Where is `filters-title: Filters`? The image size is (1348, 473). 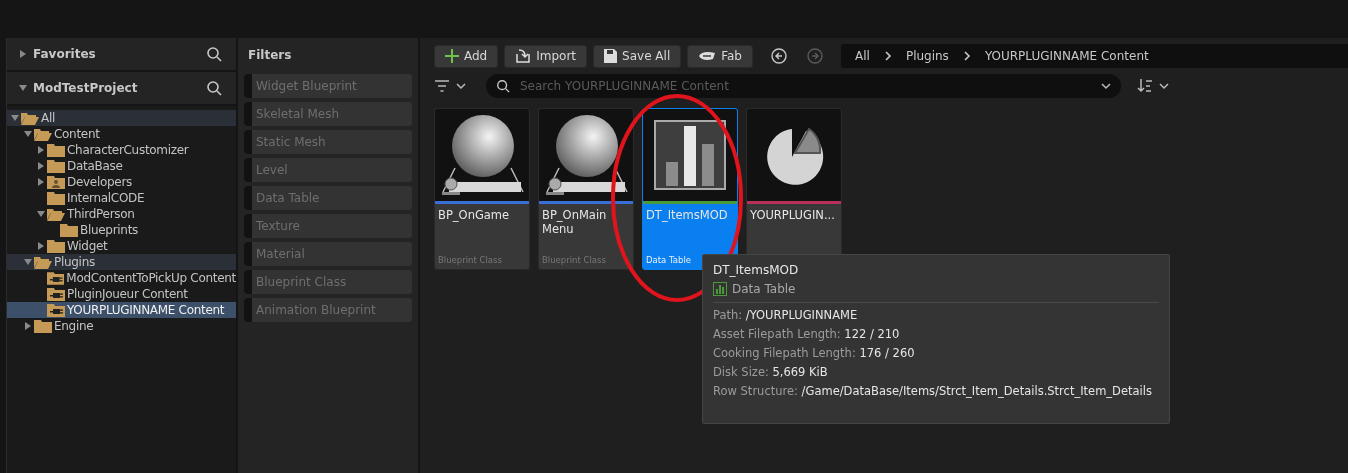
filters-title: Filters is located at coordinates (270, 55).